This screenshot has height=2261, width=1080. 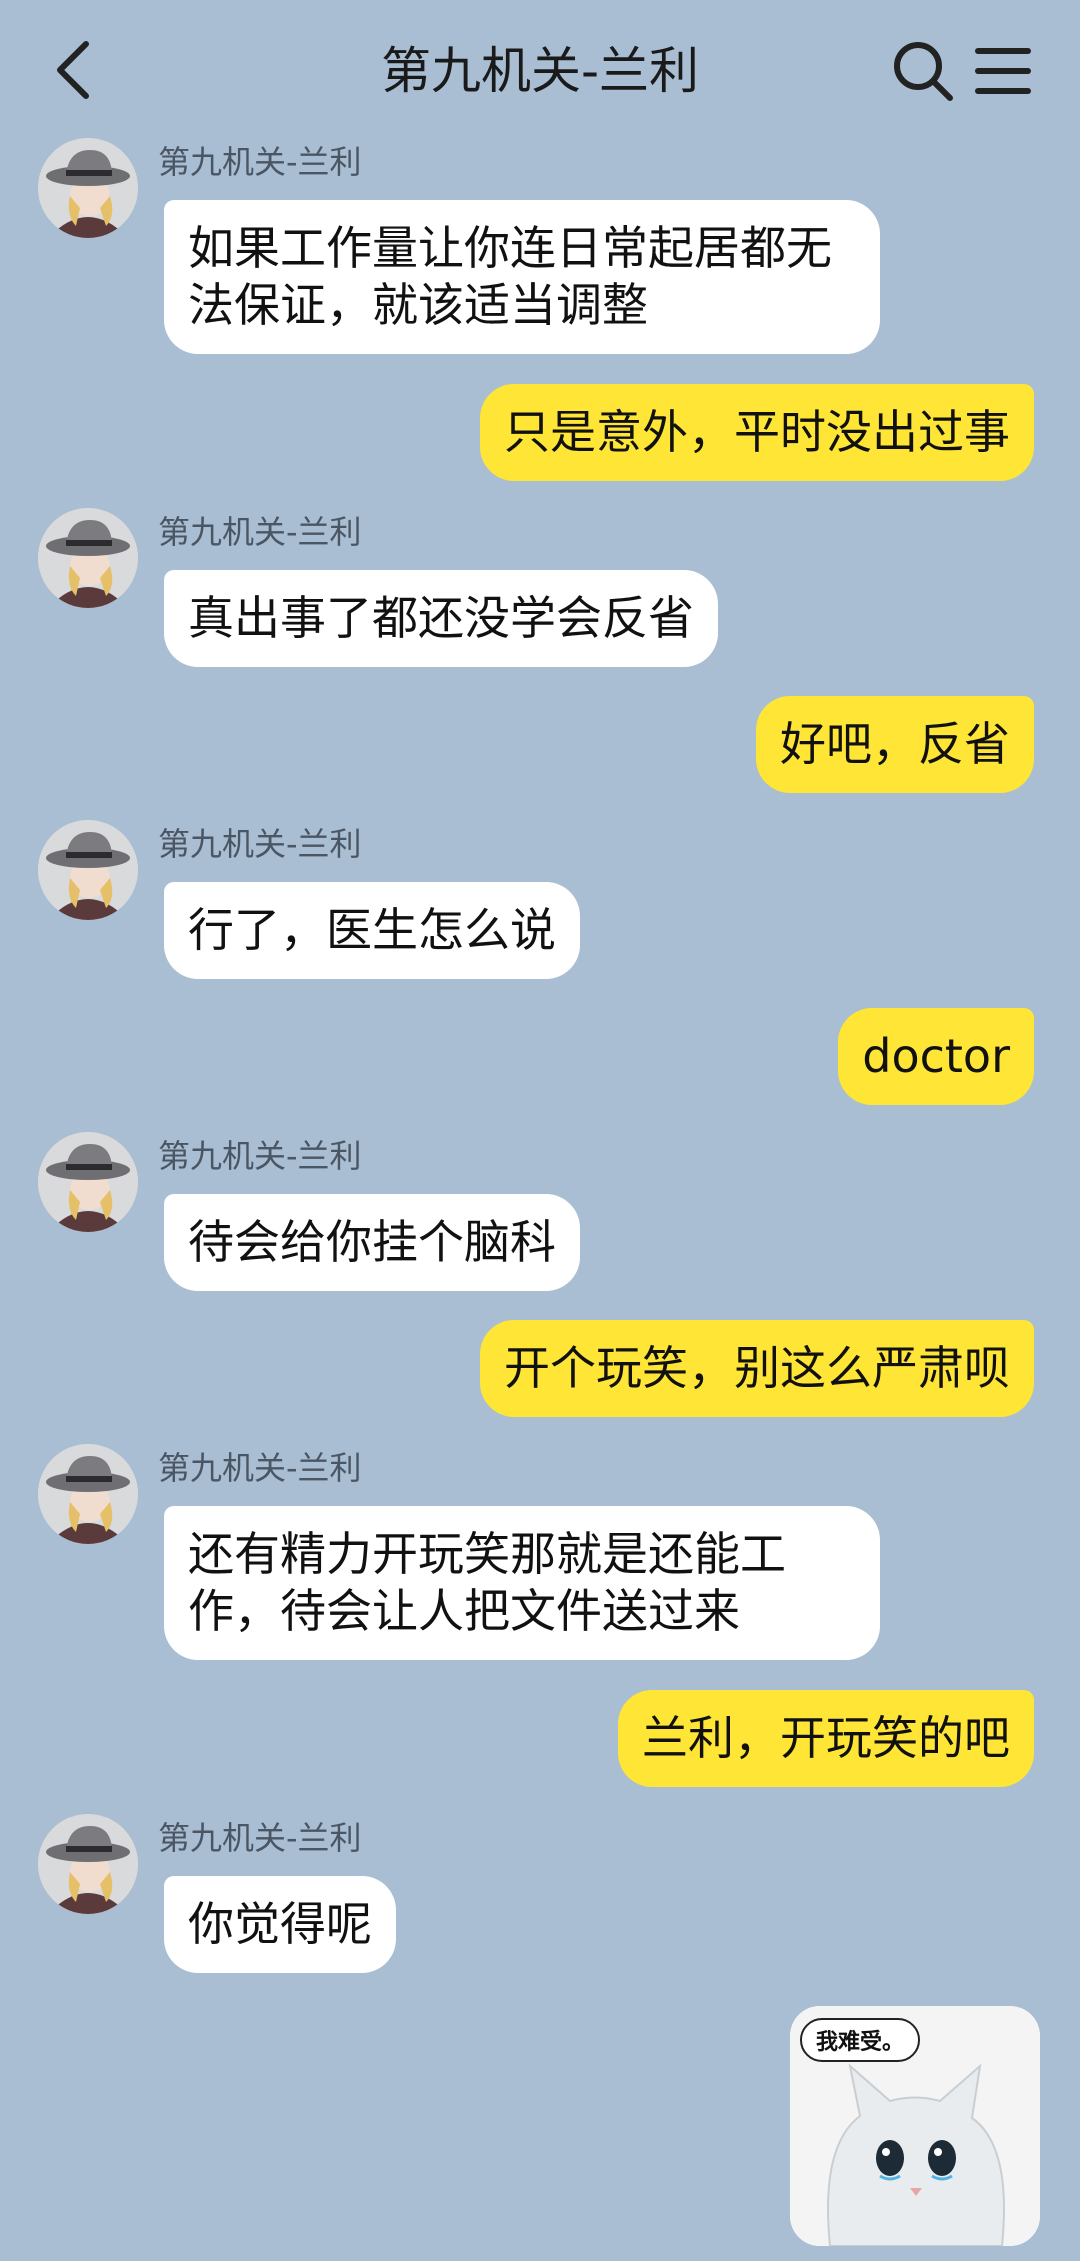 I want to click on message-bubble-outgoing: 好吧，反省, so click(x=895, y=744).